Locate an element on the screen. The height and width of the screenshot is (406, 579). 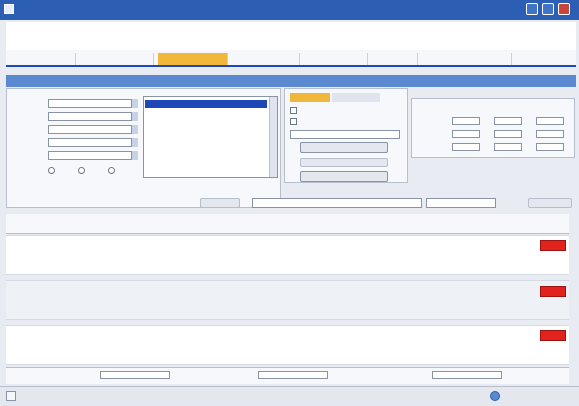
toolbar-left-button is located at coordinates (220, 203).